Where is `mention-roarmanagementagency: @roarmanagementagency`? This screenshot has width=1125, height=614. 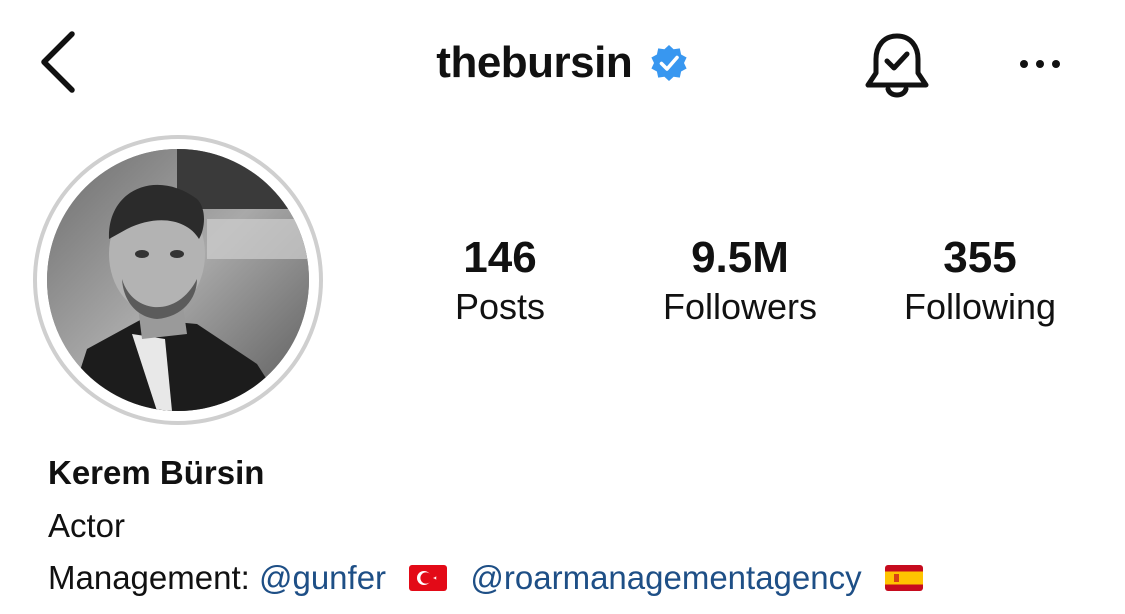
mention-roarmanagementagency: @roarmanagementagency is located at coordinates (665, 577).